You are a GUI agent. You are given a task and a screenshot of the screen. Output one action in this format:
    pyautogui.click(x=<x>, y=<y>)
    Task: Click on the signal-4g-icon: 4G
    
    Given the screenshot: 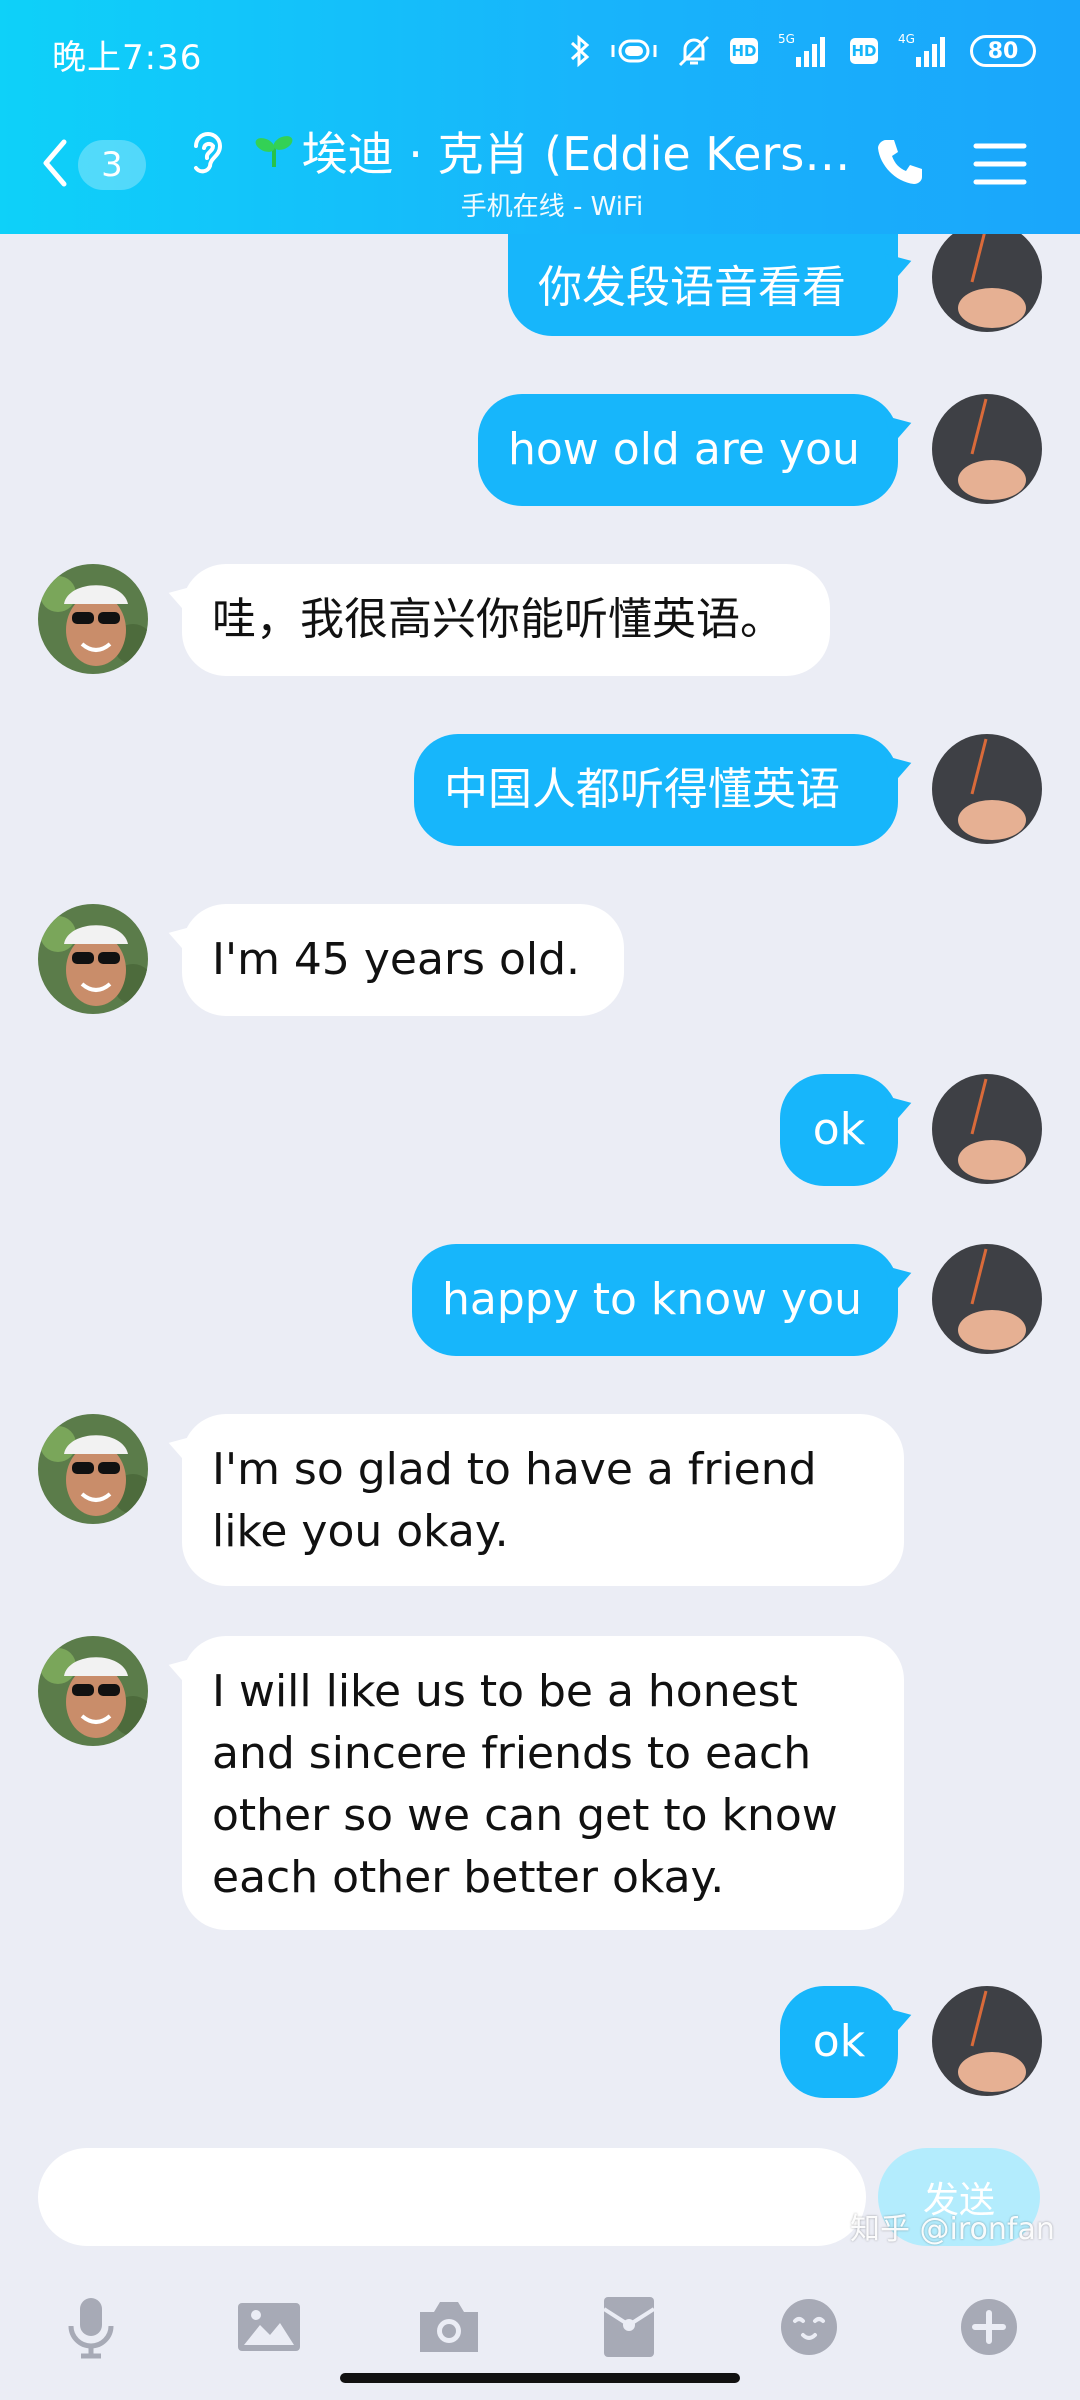 What is the action you would take?
    pyautogui.click(x=924, y=51)
    